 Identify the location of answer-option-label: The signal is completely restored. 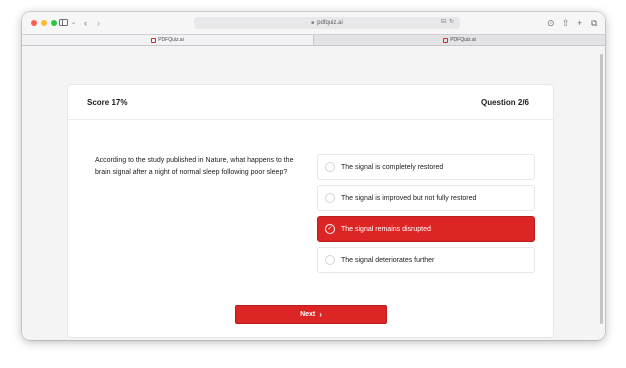
(392, 167).